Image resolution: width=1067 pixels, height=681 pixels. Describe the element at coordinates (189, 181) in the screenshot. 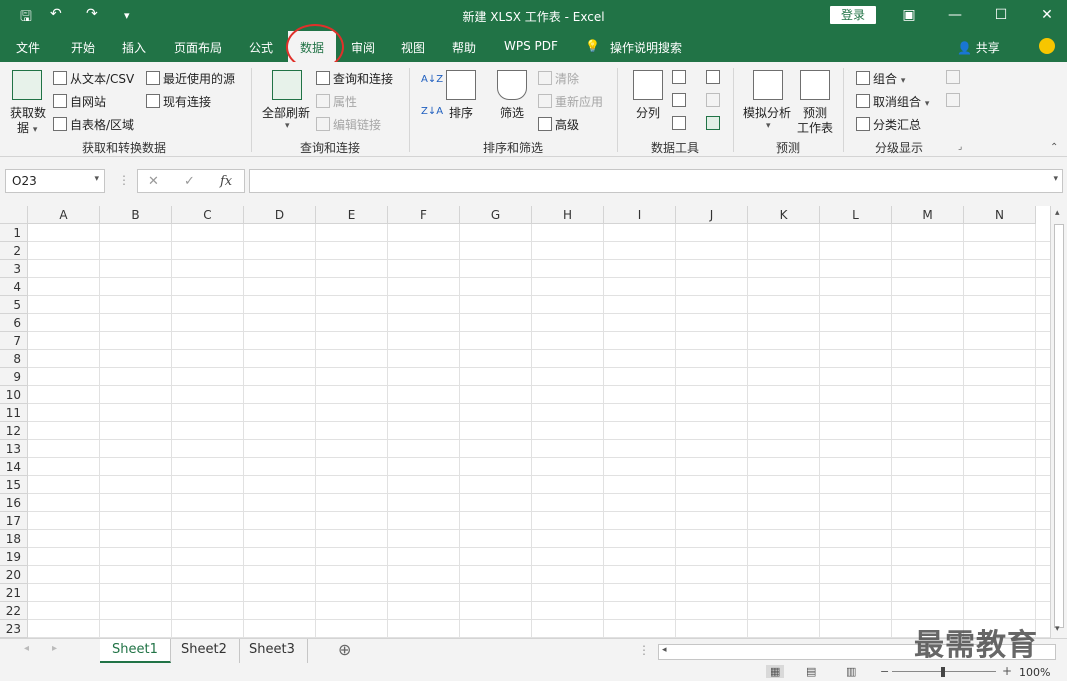

I see `enter-icon: ✓` at that location.